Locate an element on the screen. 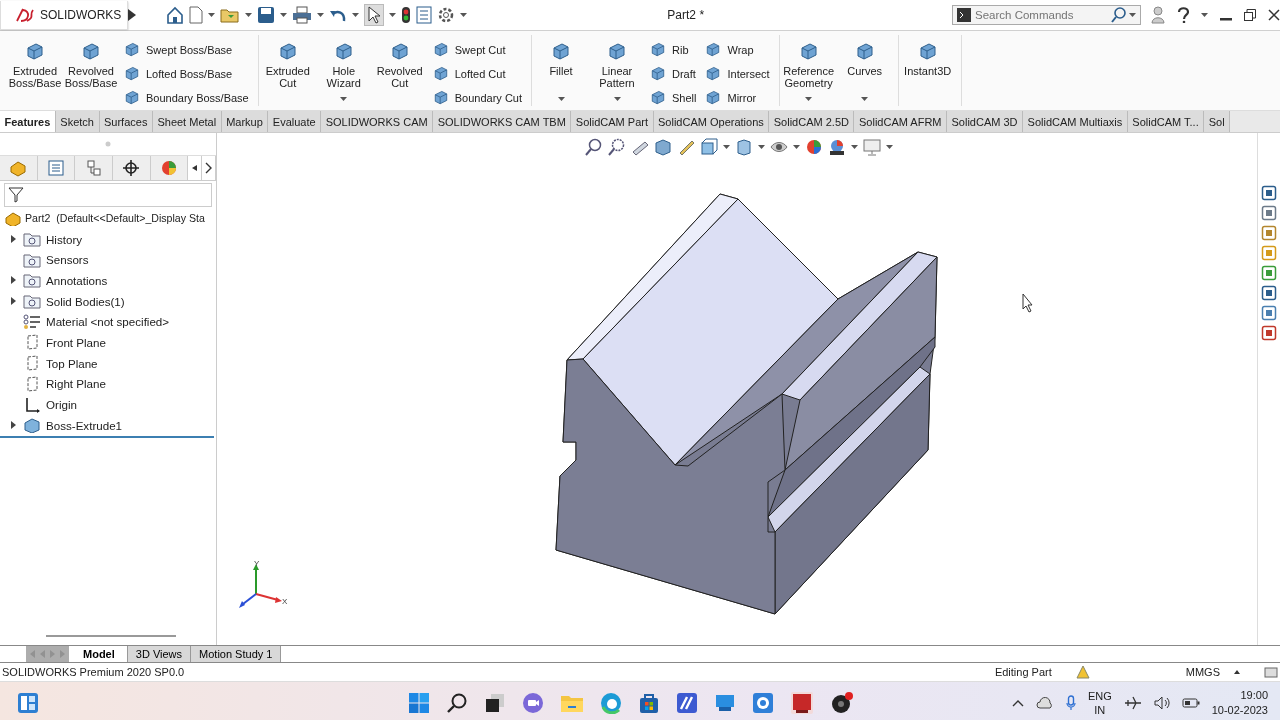 The height and width of the screenshot is (720, 1280). traffic-light-icon is located at coordinates (406, 15).